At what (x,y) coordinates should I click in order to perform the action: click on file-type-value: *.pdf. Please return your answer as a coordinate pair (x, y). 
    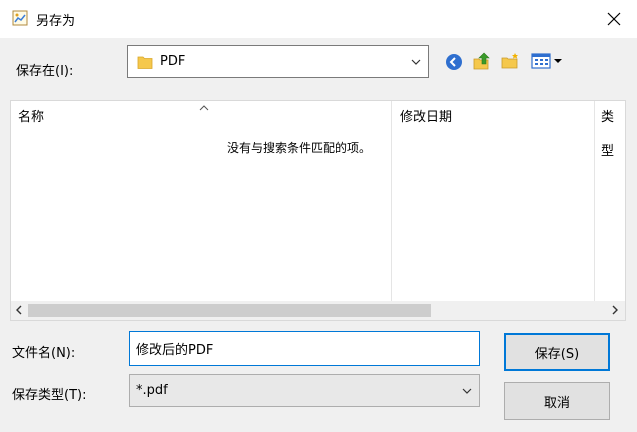
    Looking at the image, I should click on (152, 390).